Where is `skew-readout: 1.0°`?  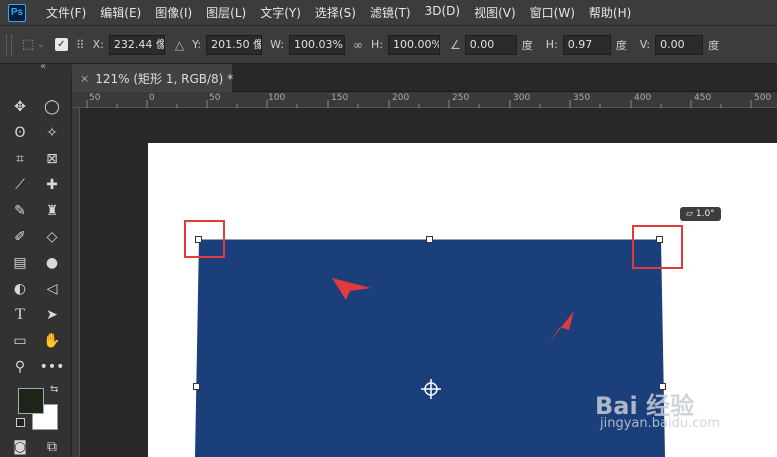
skew-readout: 1.0° is located at coordinates (705, 214).